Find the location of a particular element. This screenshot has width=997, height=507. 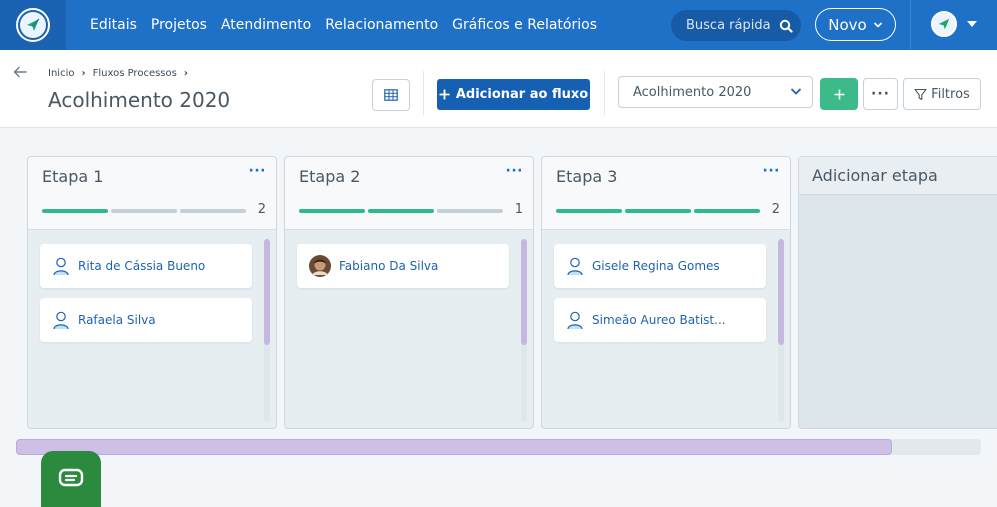

novo-label: Novo is located at coordinates (847, 24).